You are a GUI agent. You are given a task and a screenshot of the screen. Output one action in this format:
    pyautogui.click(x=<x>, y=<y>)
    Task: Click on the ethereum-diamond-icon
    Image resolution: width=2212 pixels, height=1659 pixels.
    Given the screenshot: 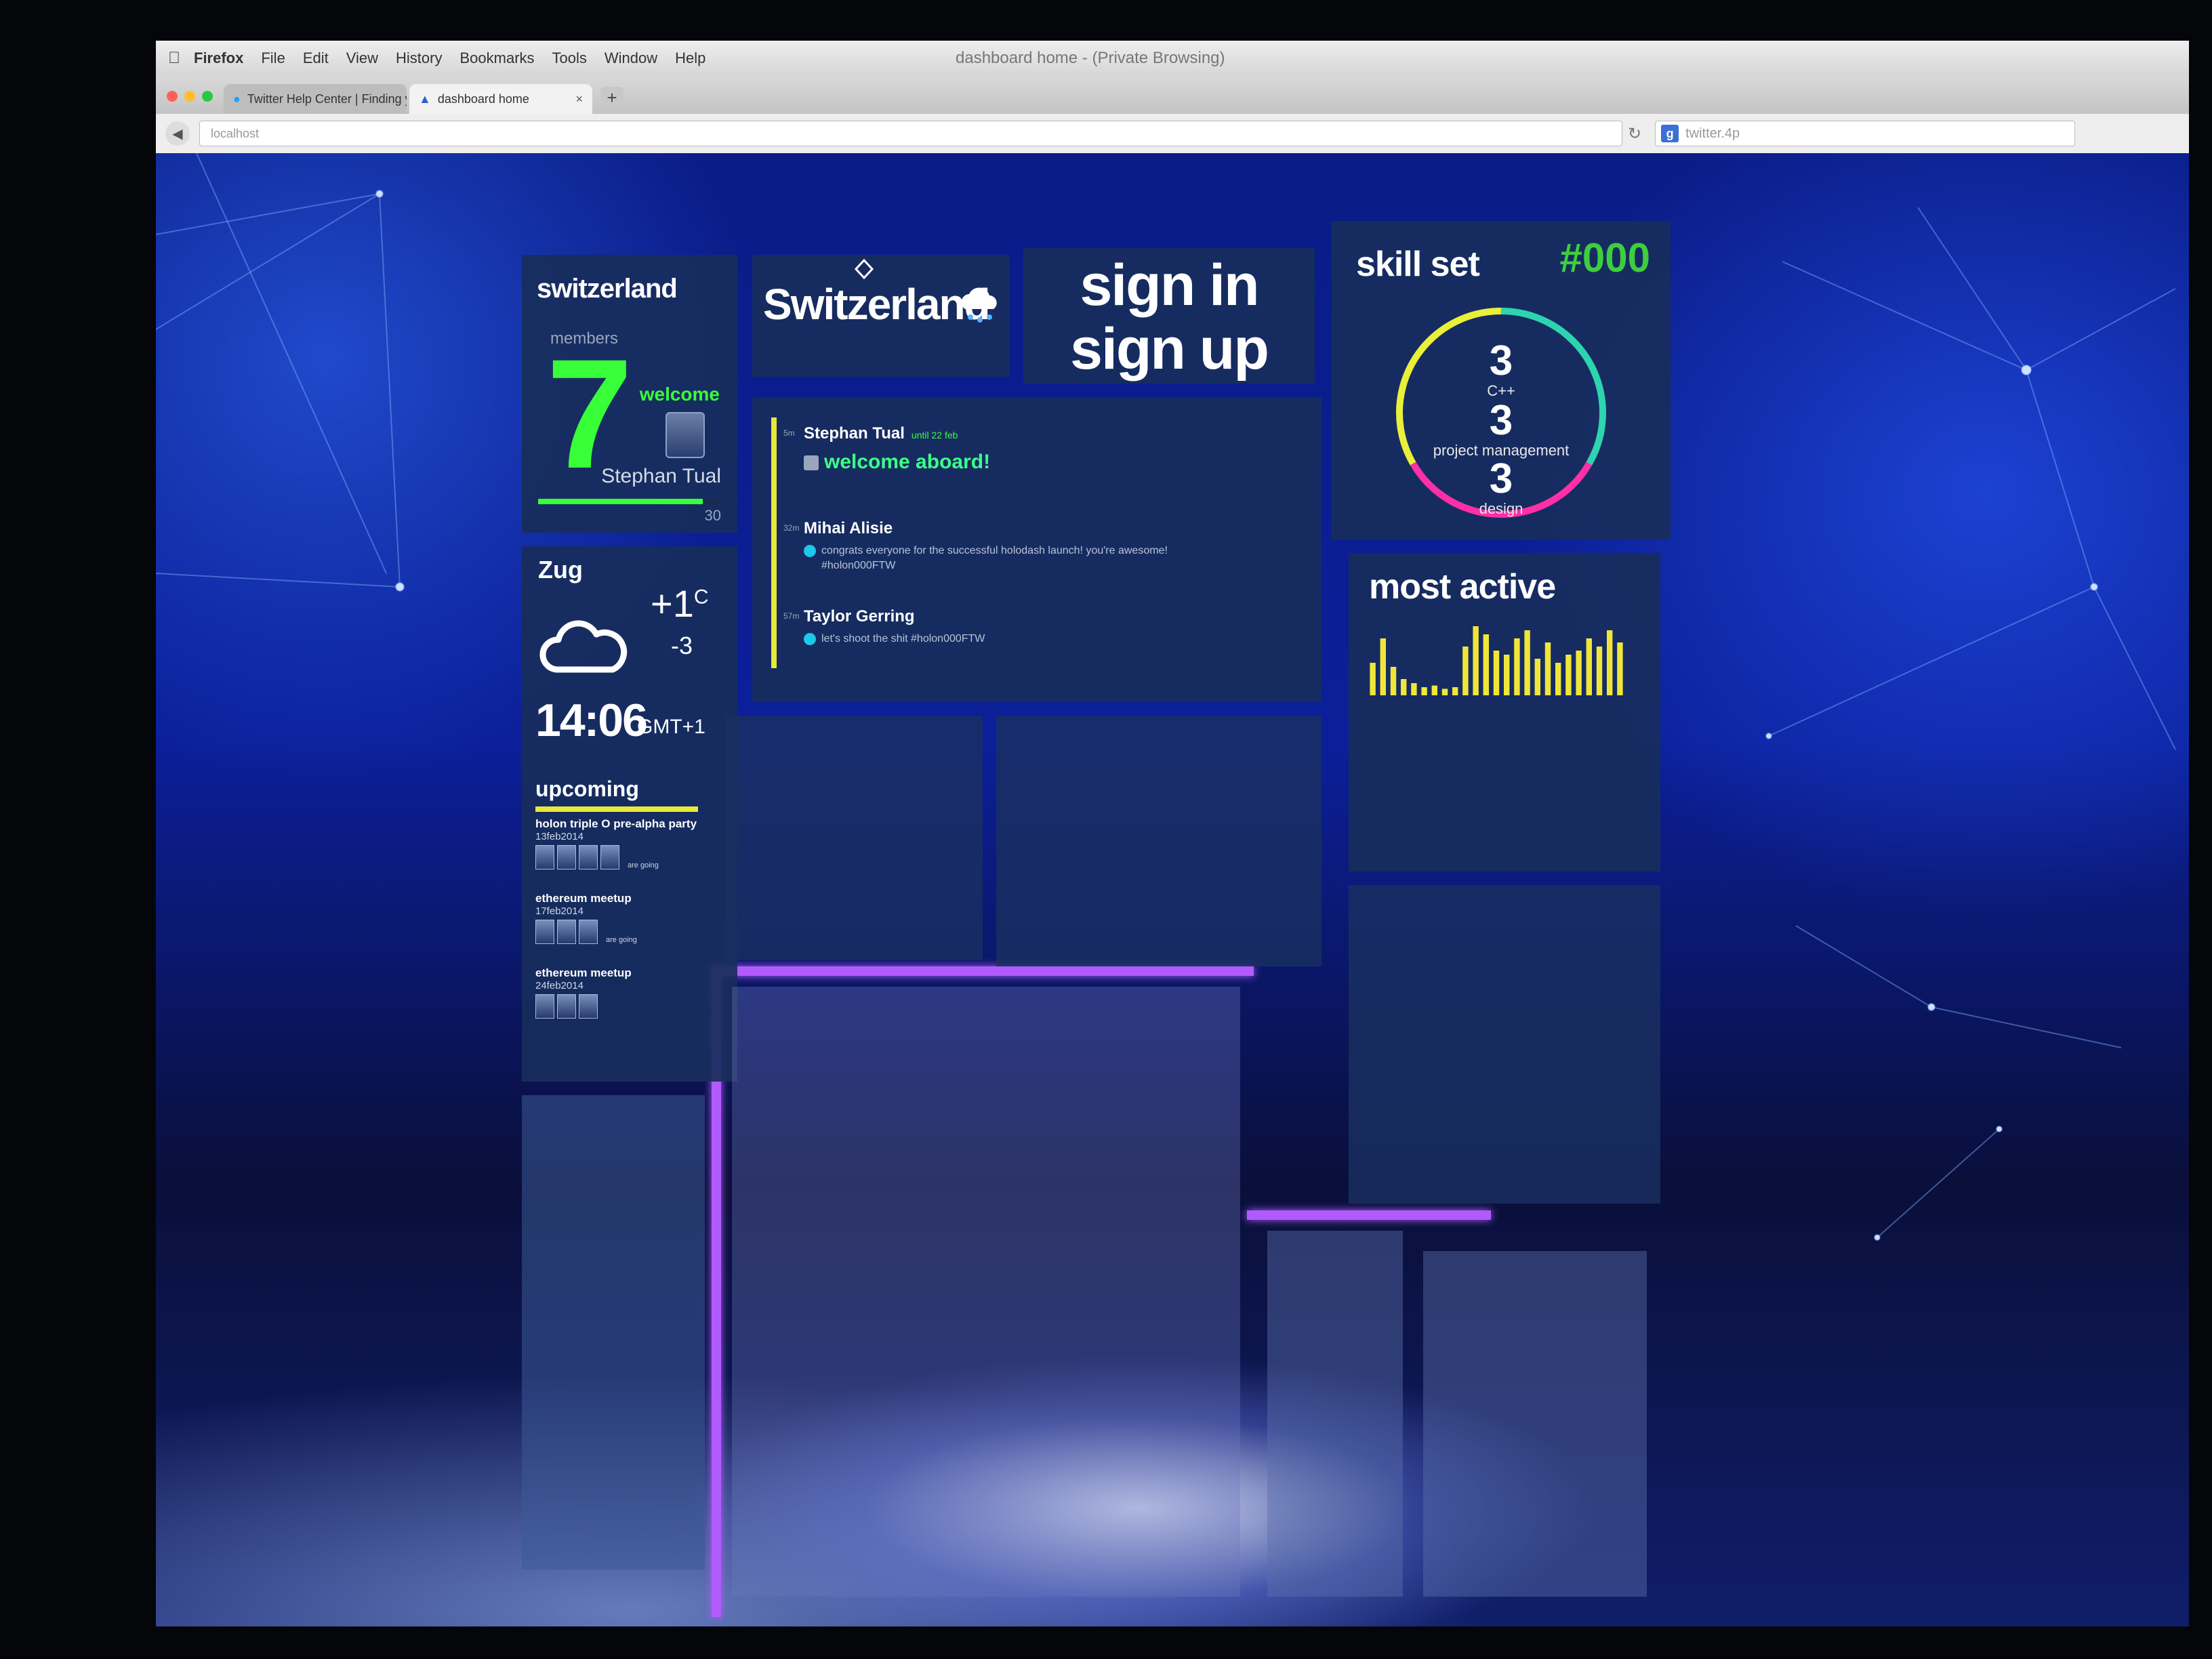 What is the action you would take?
    pyautogui.click(x=864, y=269)
    